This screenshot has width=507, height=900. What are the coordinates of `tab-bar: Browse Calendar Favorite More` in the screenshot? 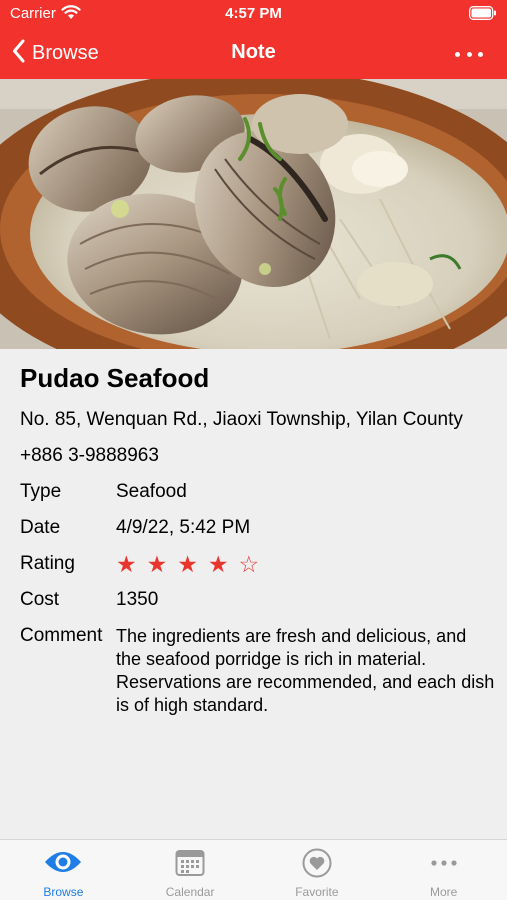 It's located at (253, 869).